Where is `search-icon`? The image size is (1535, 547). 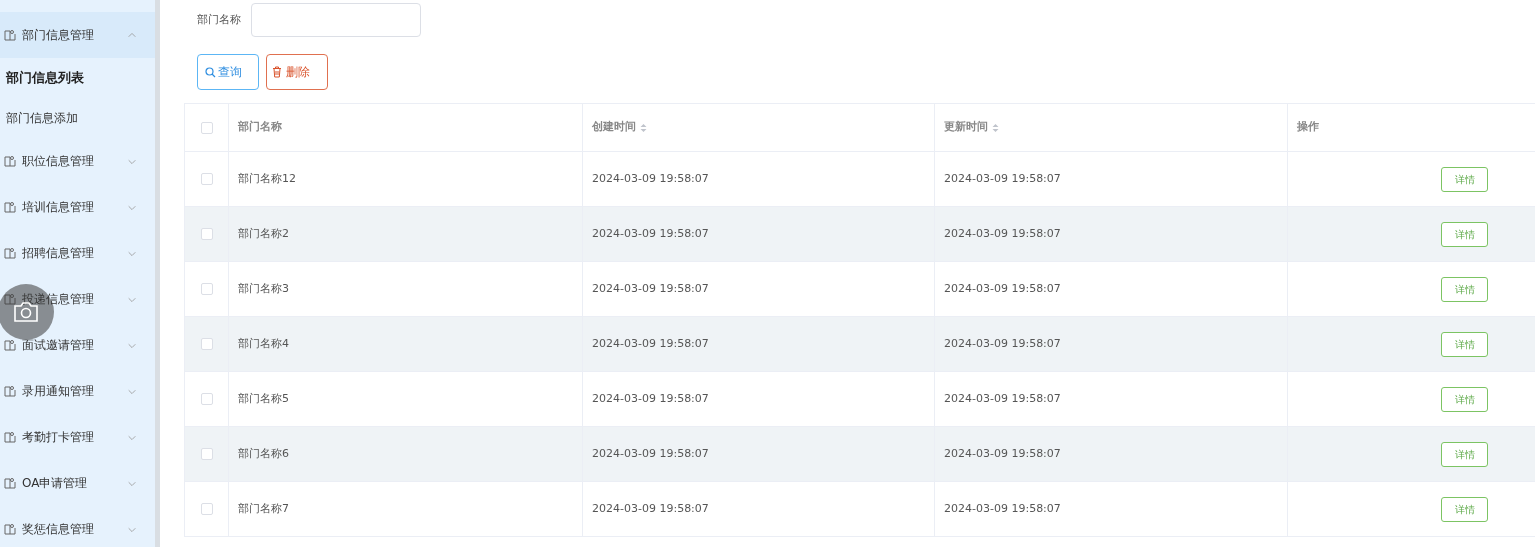 search-icon is located at coordinates (210, 72).